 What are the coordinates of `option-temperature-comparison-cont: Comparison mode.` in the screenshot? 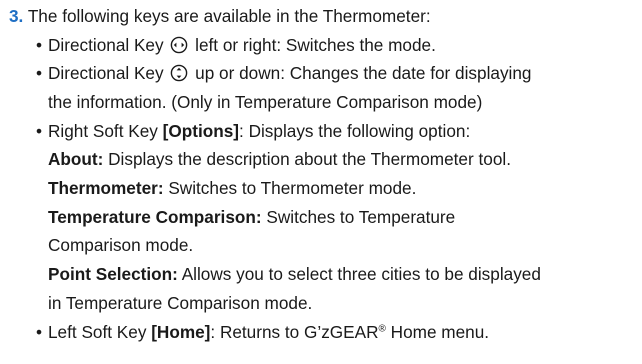 It's located at (120, 245).